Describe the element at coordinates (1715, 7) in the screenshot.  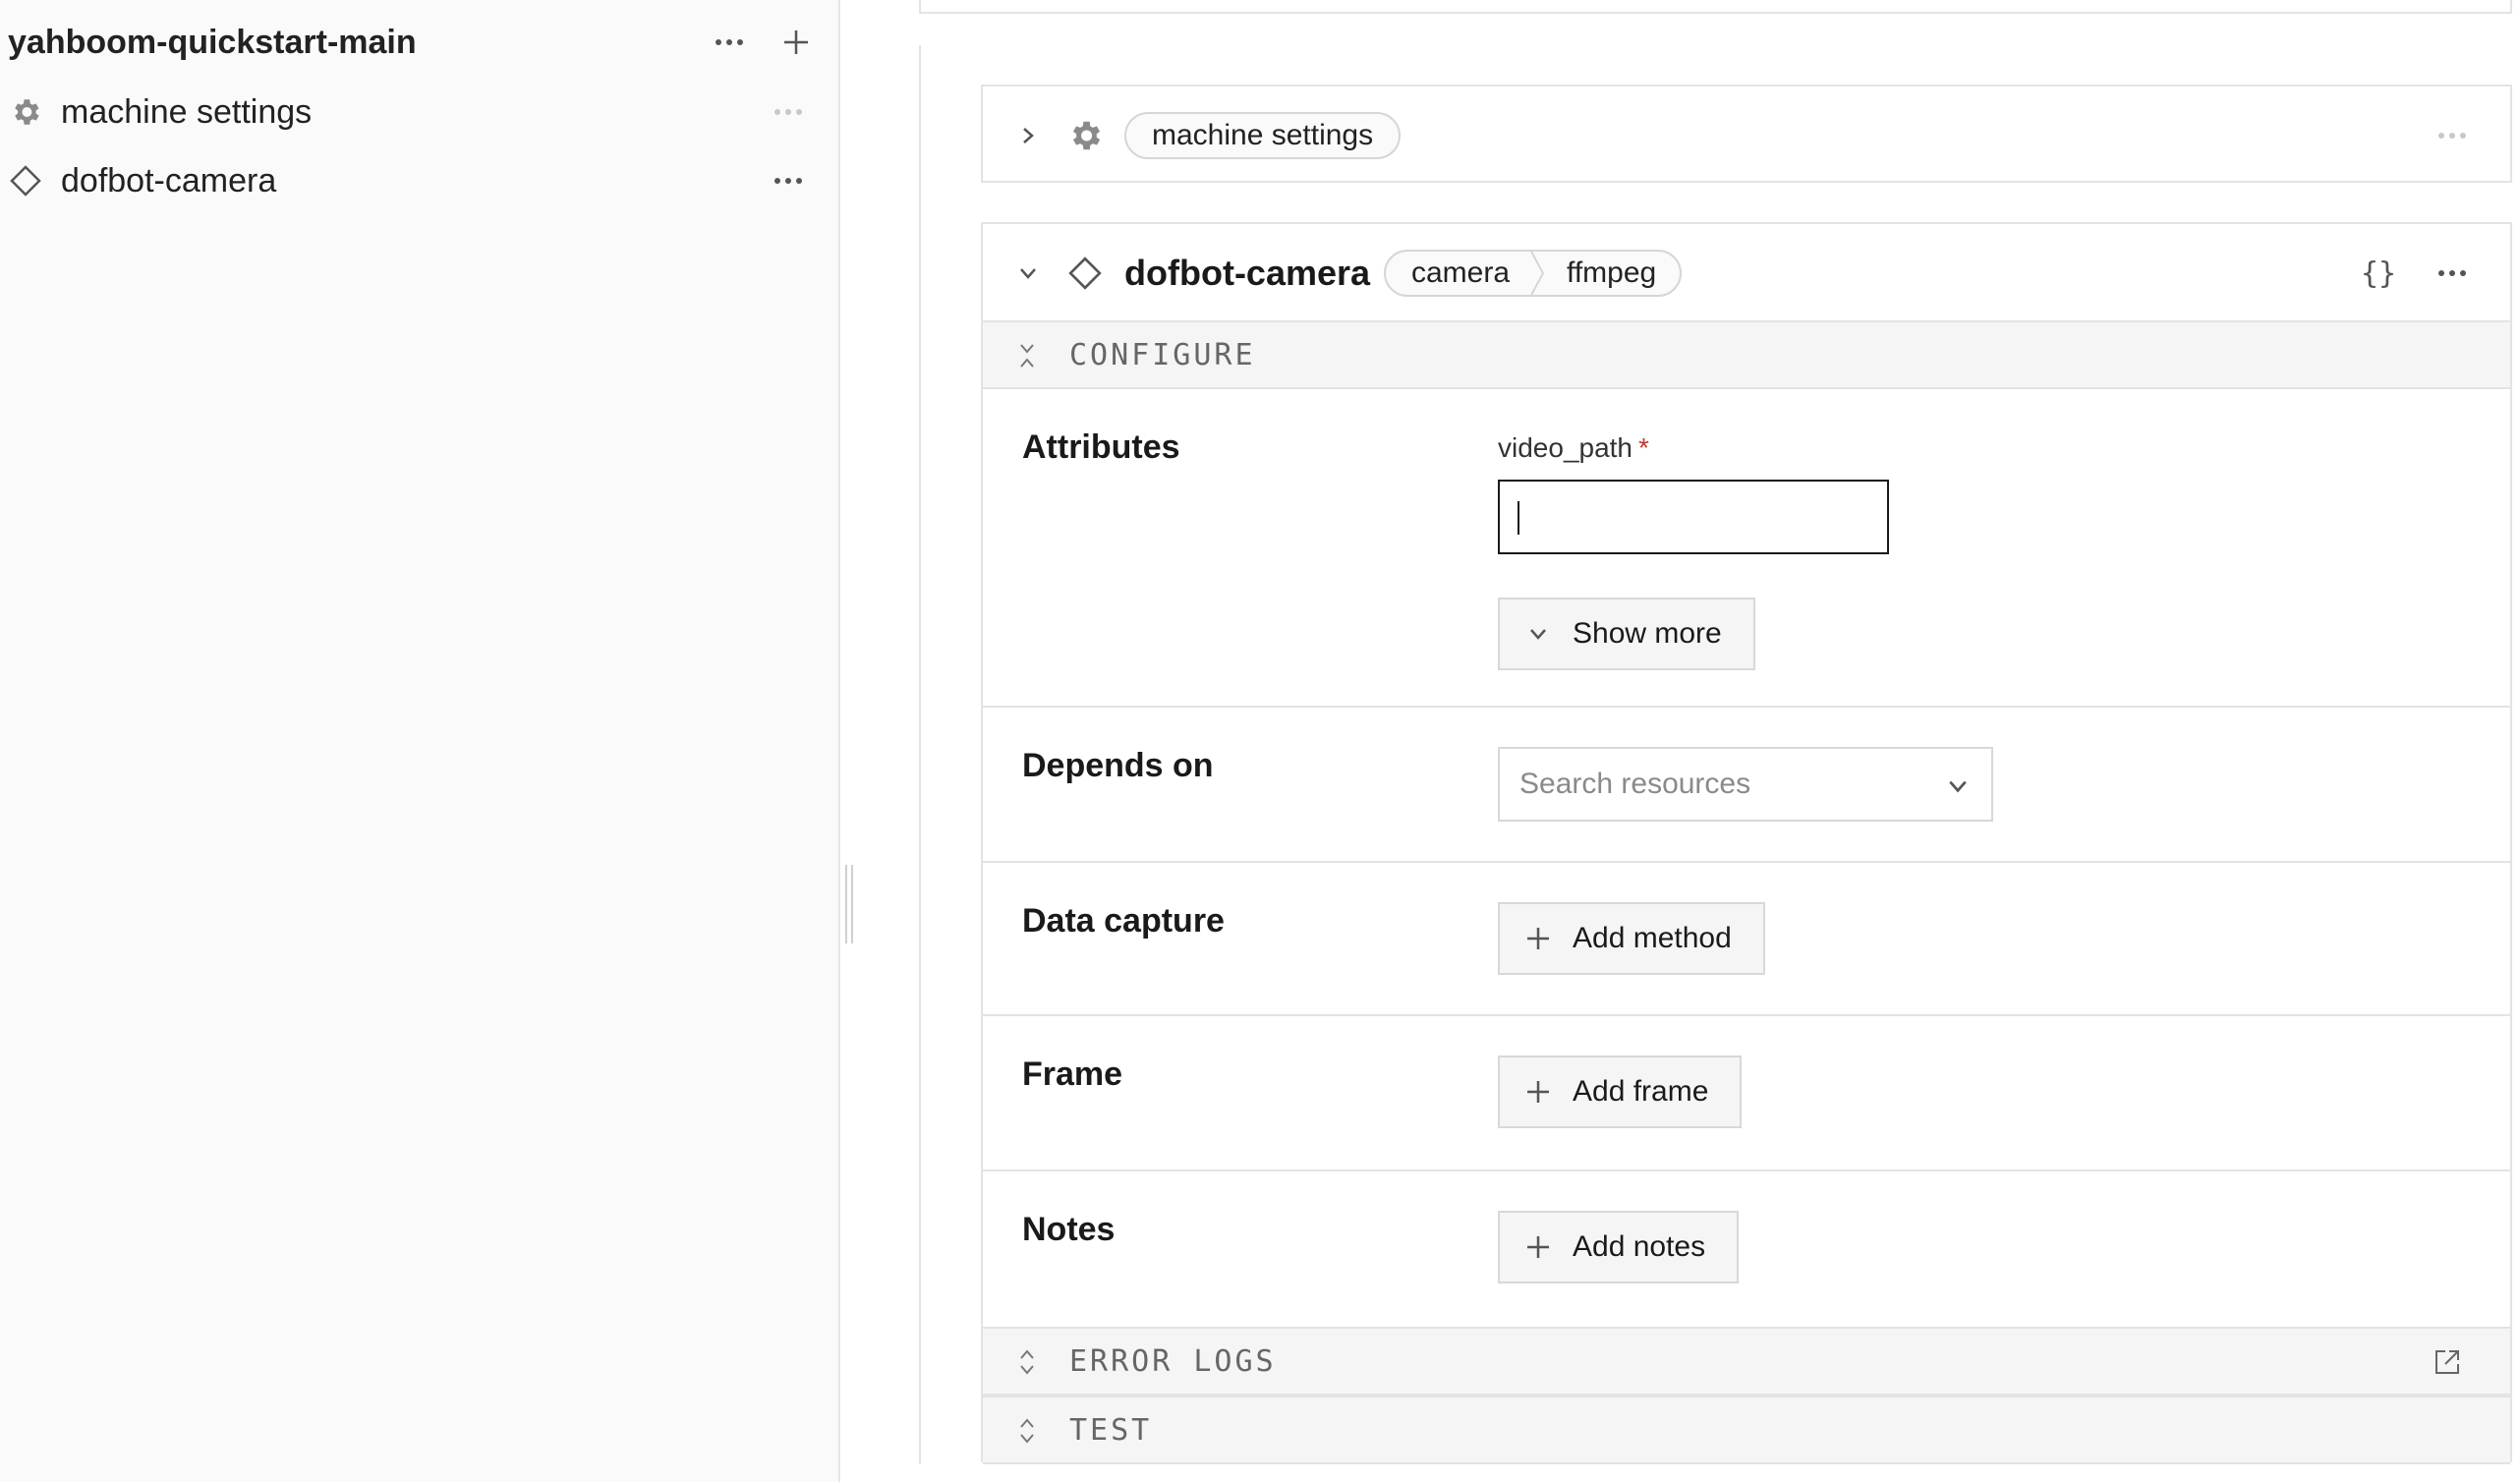
I see `previous-card-edge` at that location.